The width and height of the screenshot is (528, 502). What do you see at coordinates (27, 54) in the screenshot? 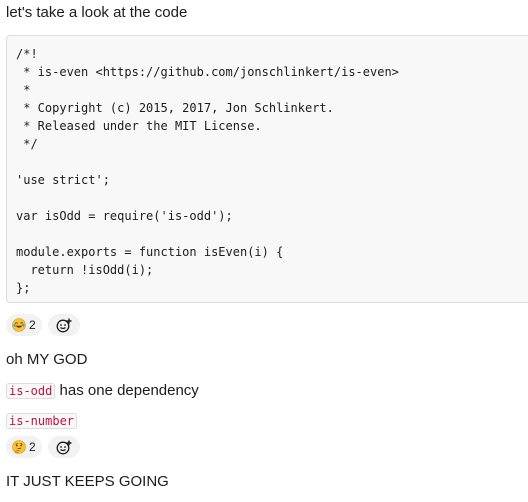
I see `code-line: /*!` at bounding box center [27, 54].